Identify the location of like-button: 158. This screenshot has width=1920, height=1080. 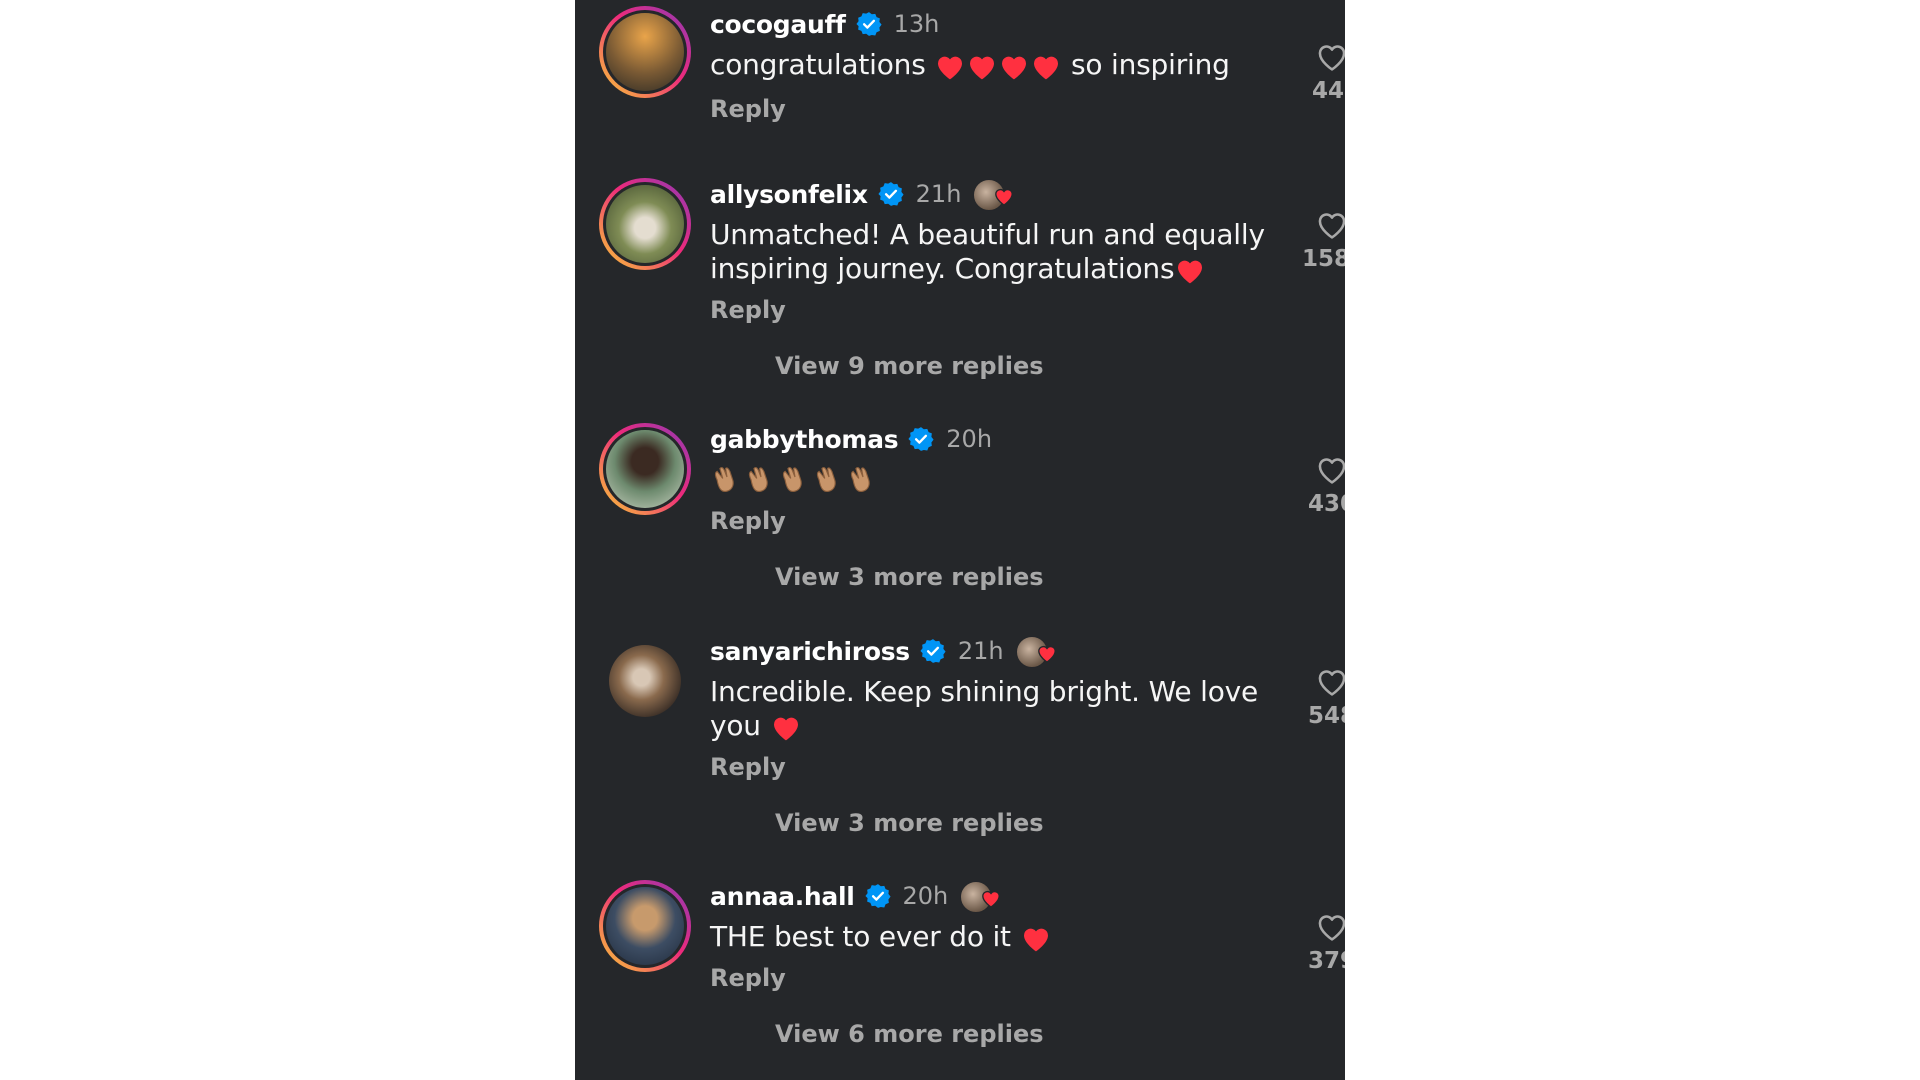
(1323, 240).